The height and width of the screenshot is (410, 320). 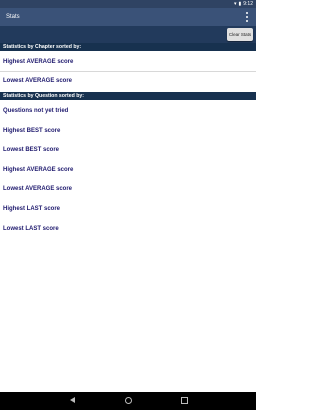 What do you see at coordinates (37, 81) in the screenshot?
I see `chapter-item-lowest-average: Lowest AVERAGE score` at bounding box center [37, 81].